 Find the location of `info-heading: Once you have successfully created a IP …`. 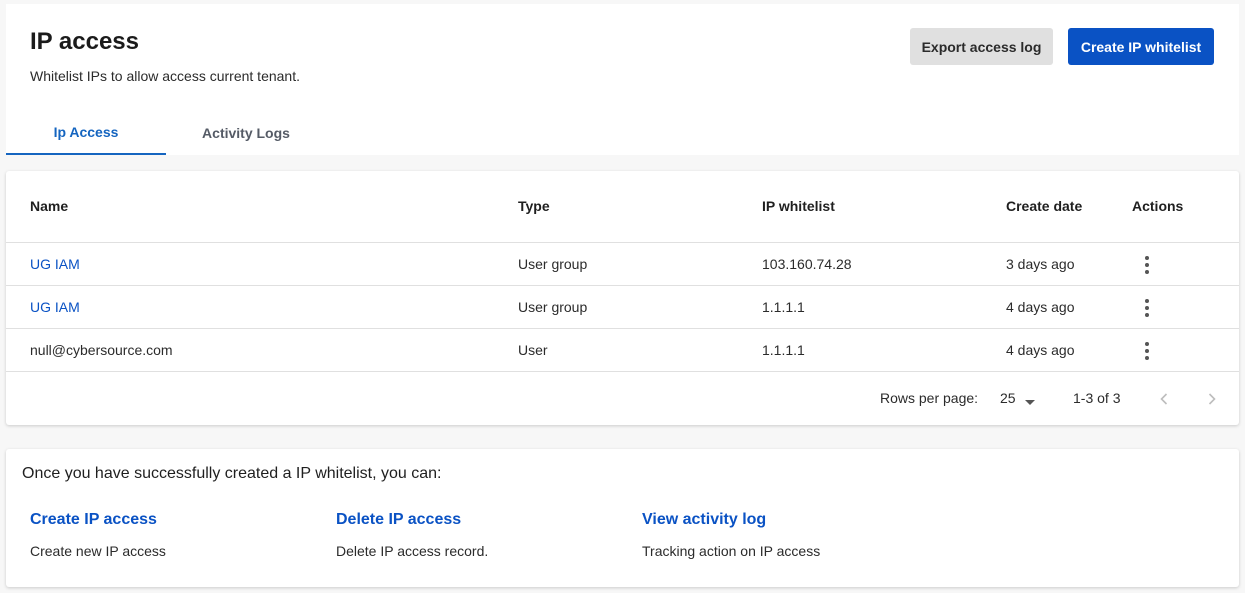

info-heading: Once you have successfully created a IP … is located at coordinates (232, 473).